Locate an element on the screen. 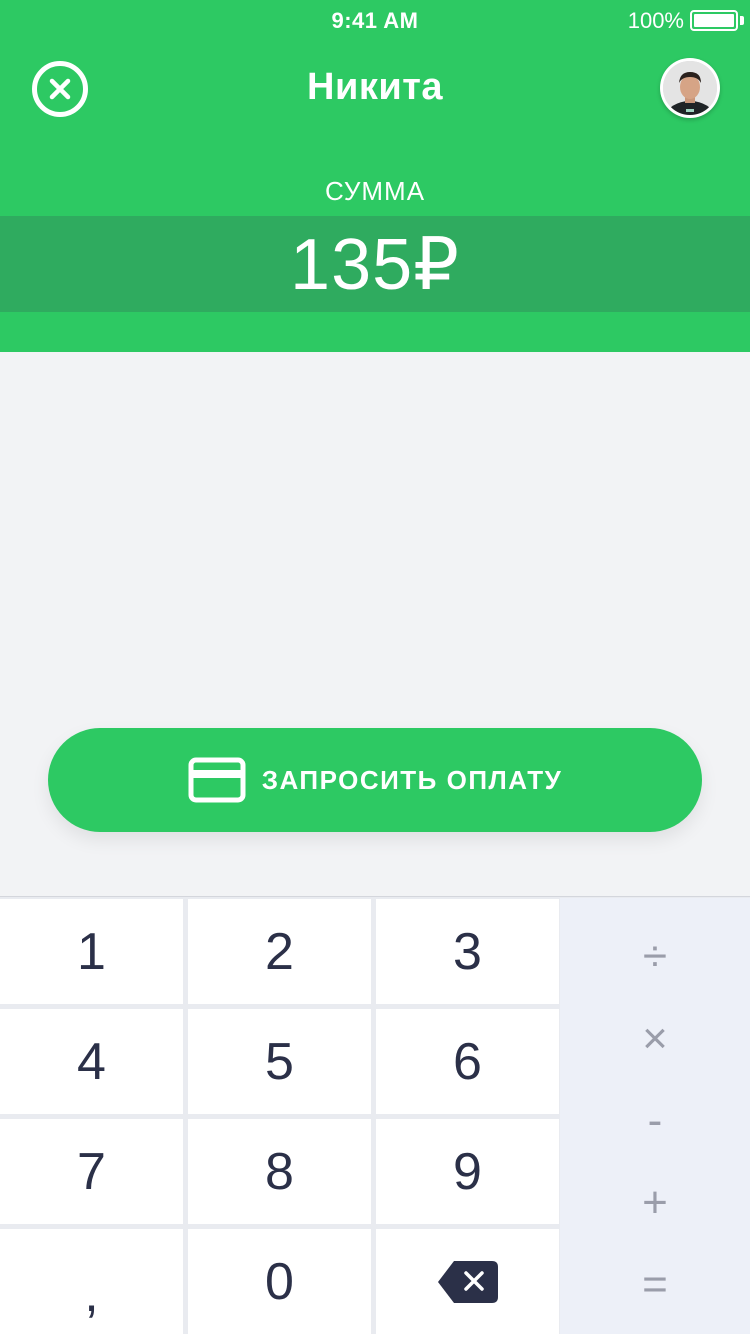 This screenshot has height=1334, width=750. avatar-photo is located at coordinates (690, 88).